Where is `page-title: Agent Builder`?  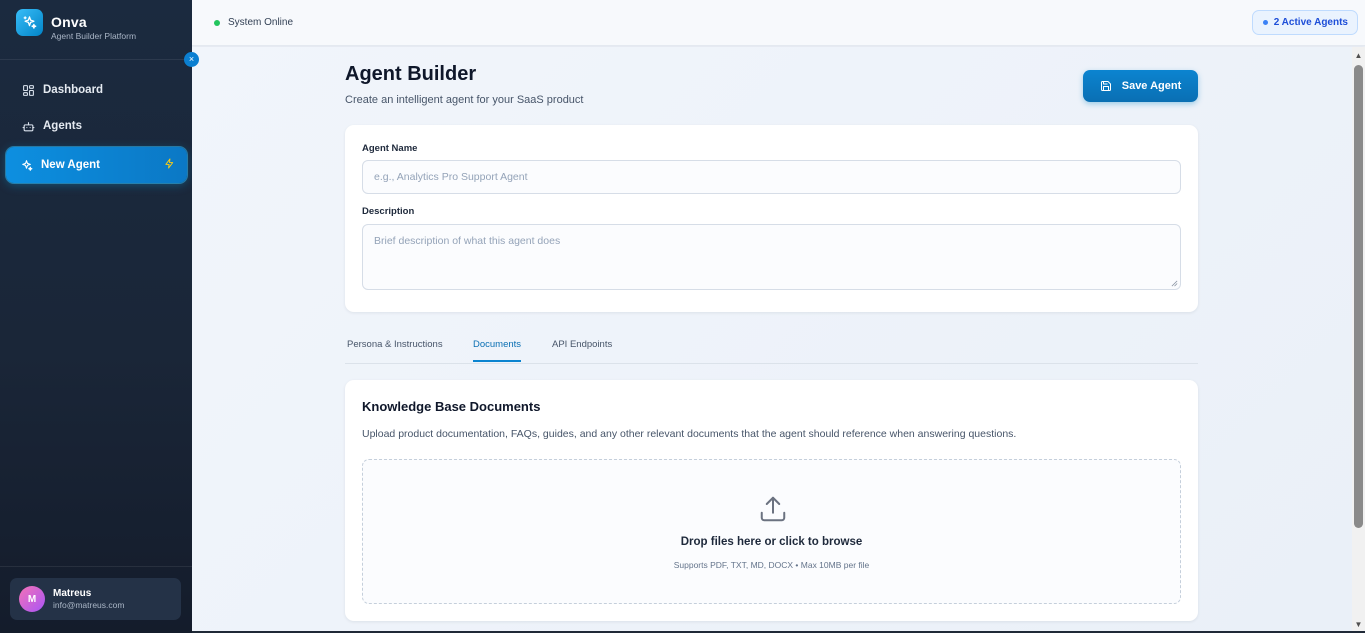
page-title: Agent Builder is located at coordinates (411, 74).